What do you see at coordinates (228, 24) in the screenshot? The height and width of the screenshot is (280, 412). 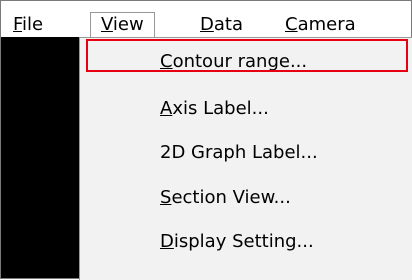 I see `menu-data-label: ata` at bounding box center [228, 24].